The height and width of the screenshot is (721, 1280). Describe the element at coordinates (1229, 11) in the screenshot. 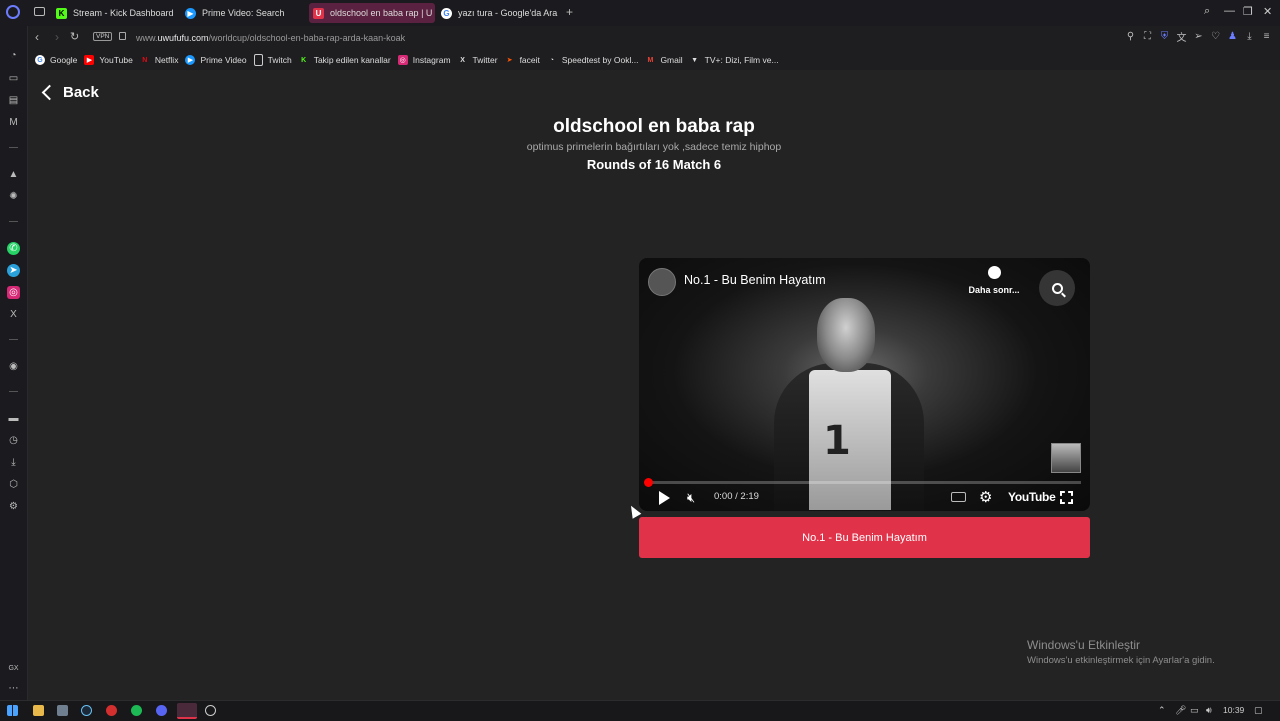

I see `minimize-button: —` at that location.